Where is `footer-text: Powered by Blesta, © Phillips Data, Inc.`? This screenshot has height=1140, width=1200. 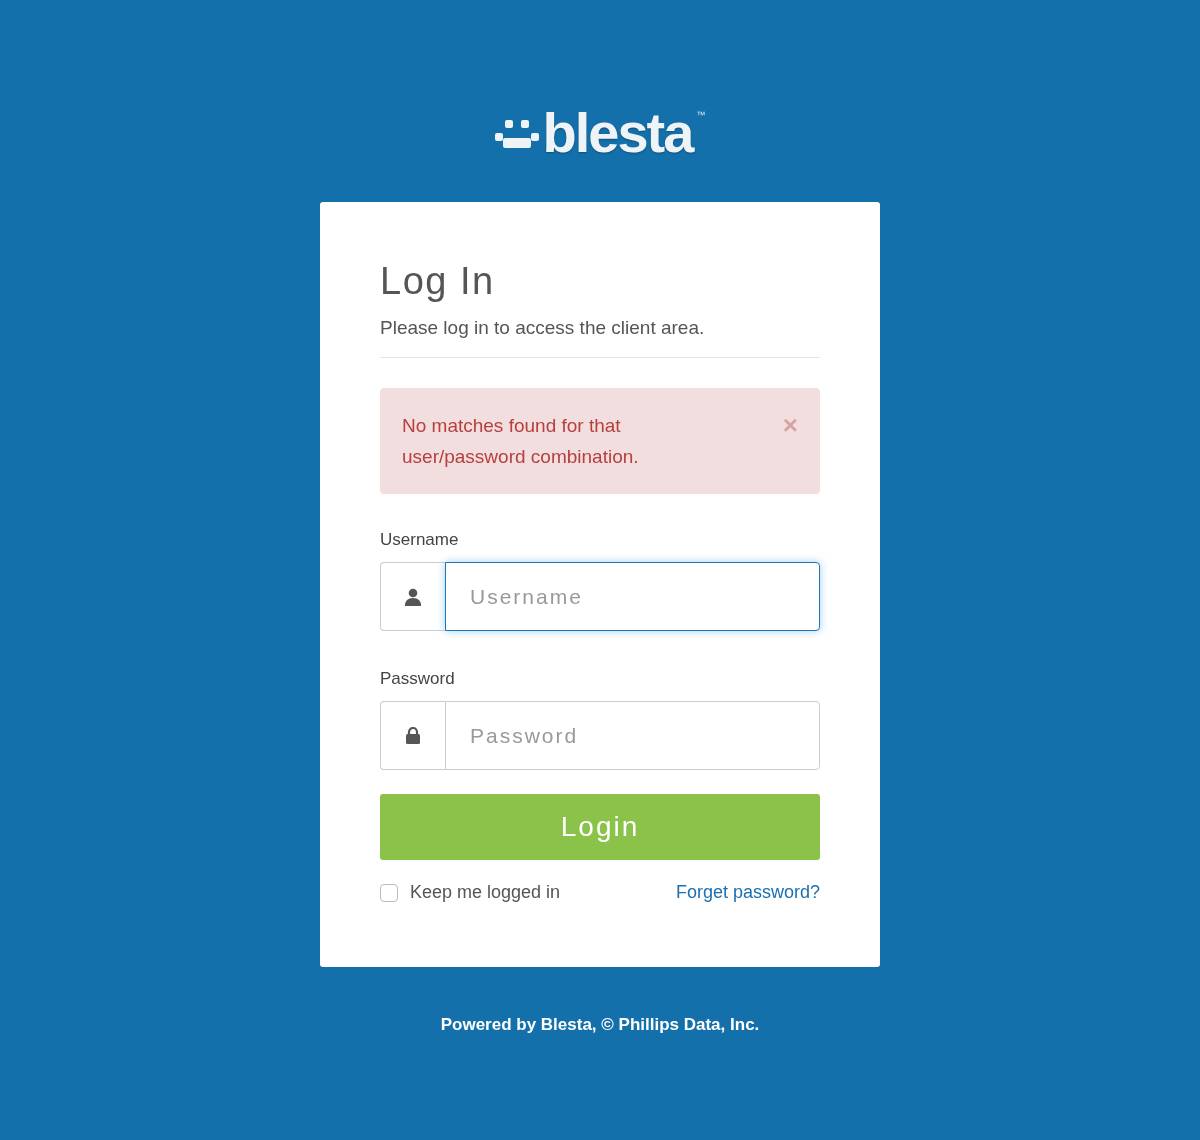
footer-text: Powered by Blesta, © Phillips Data, Inc. is located at coordinates (600, 1025).